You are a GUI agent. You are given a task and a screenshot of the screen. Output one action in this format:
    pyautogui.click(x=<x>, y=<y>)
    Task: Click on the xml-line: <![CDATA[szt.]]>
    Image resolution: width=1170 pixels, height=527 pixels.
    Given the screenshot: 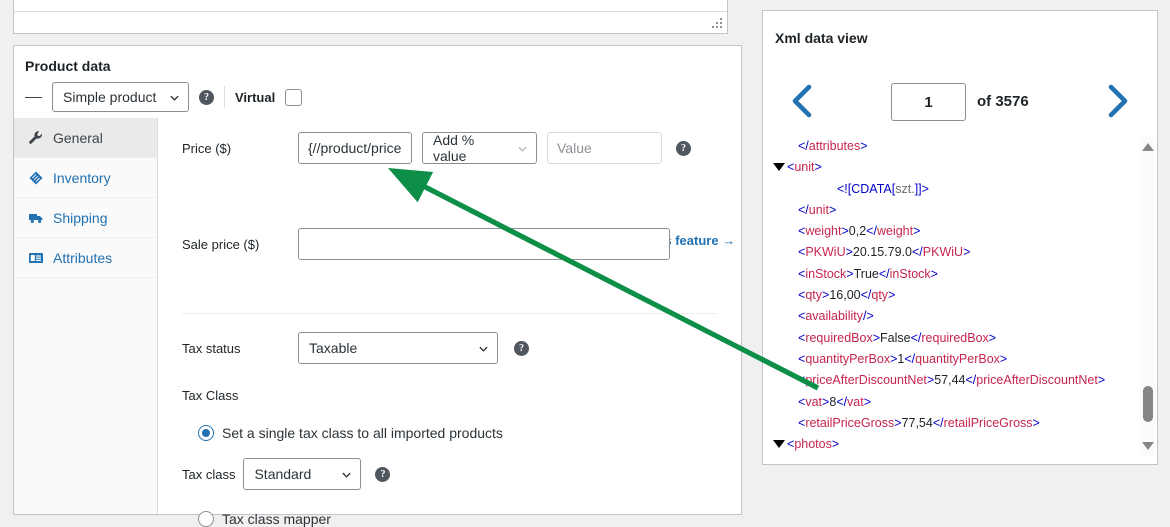 What is the action you would take?
    pyautogui.click(x=960, y=189)
    